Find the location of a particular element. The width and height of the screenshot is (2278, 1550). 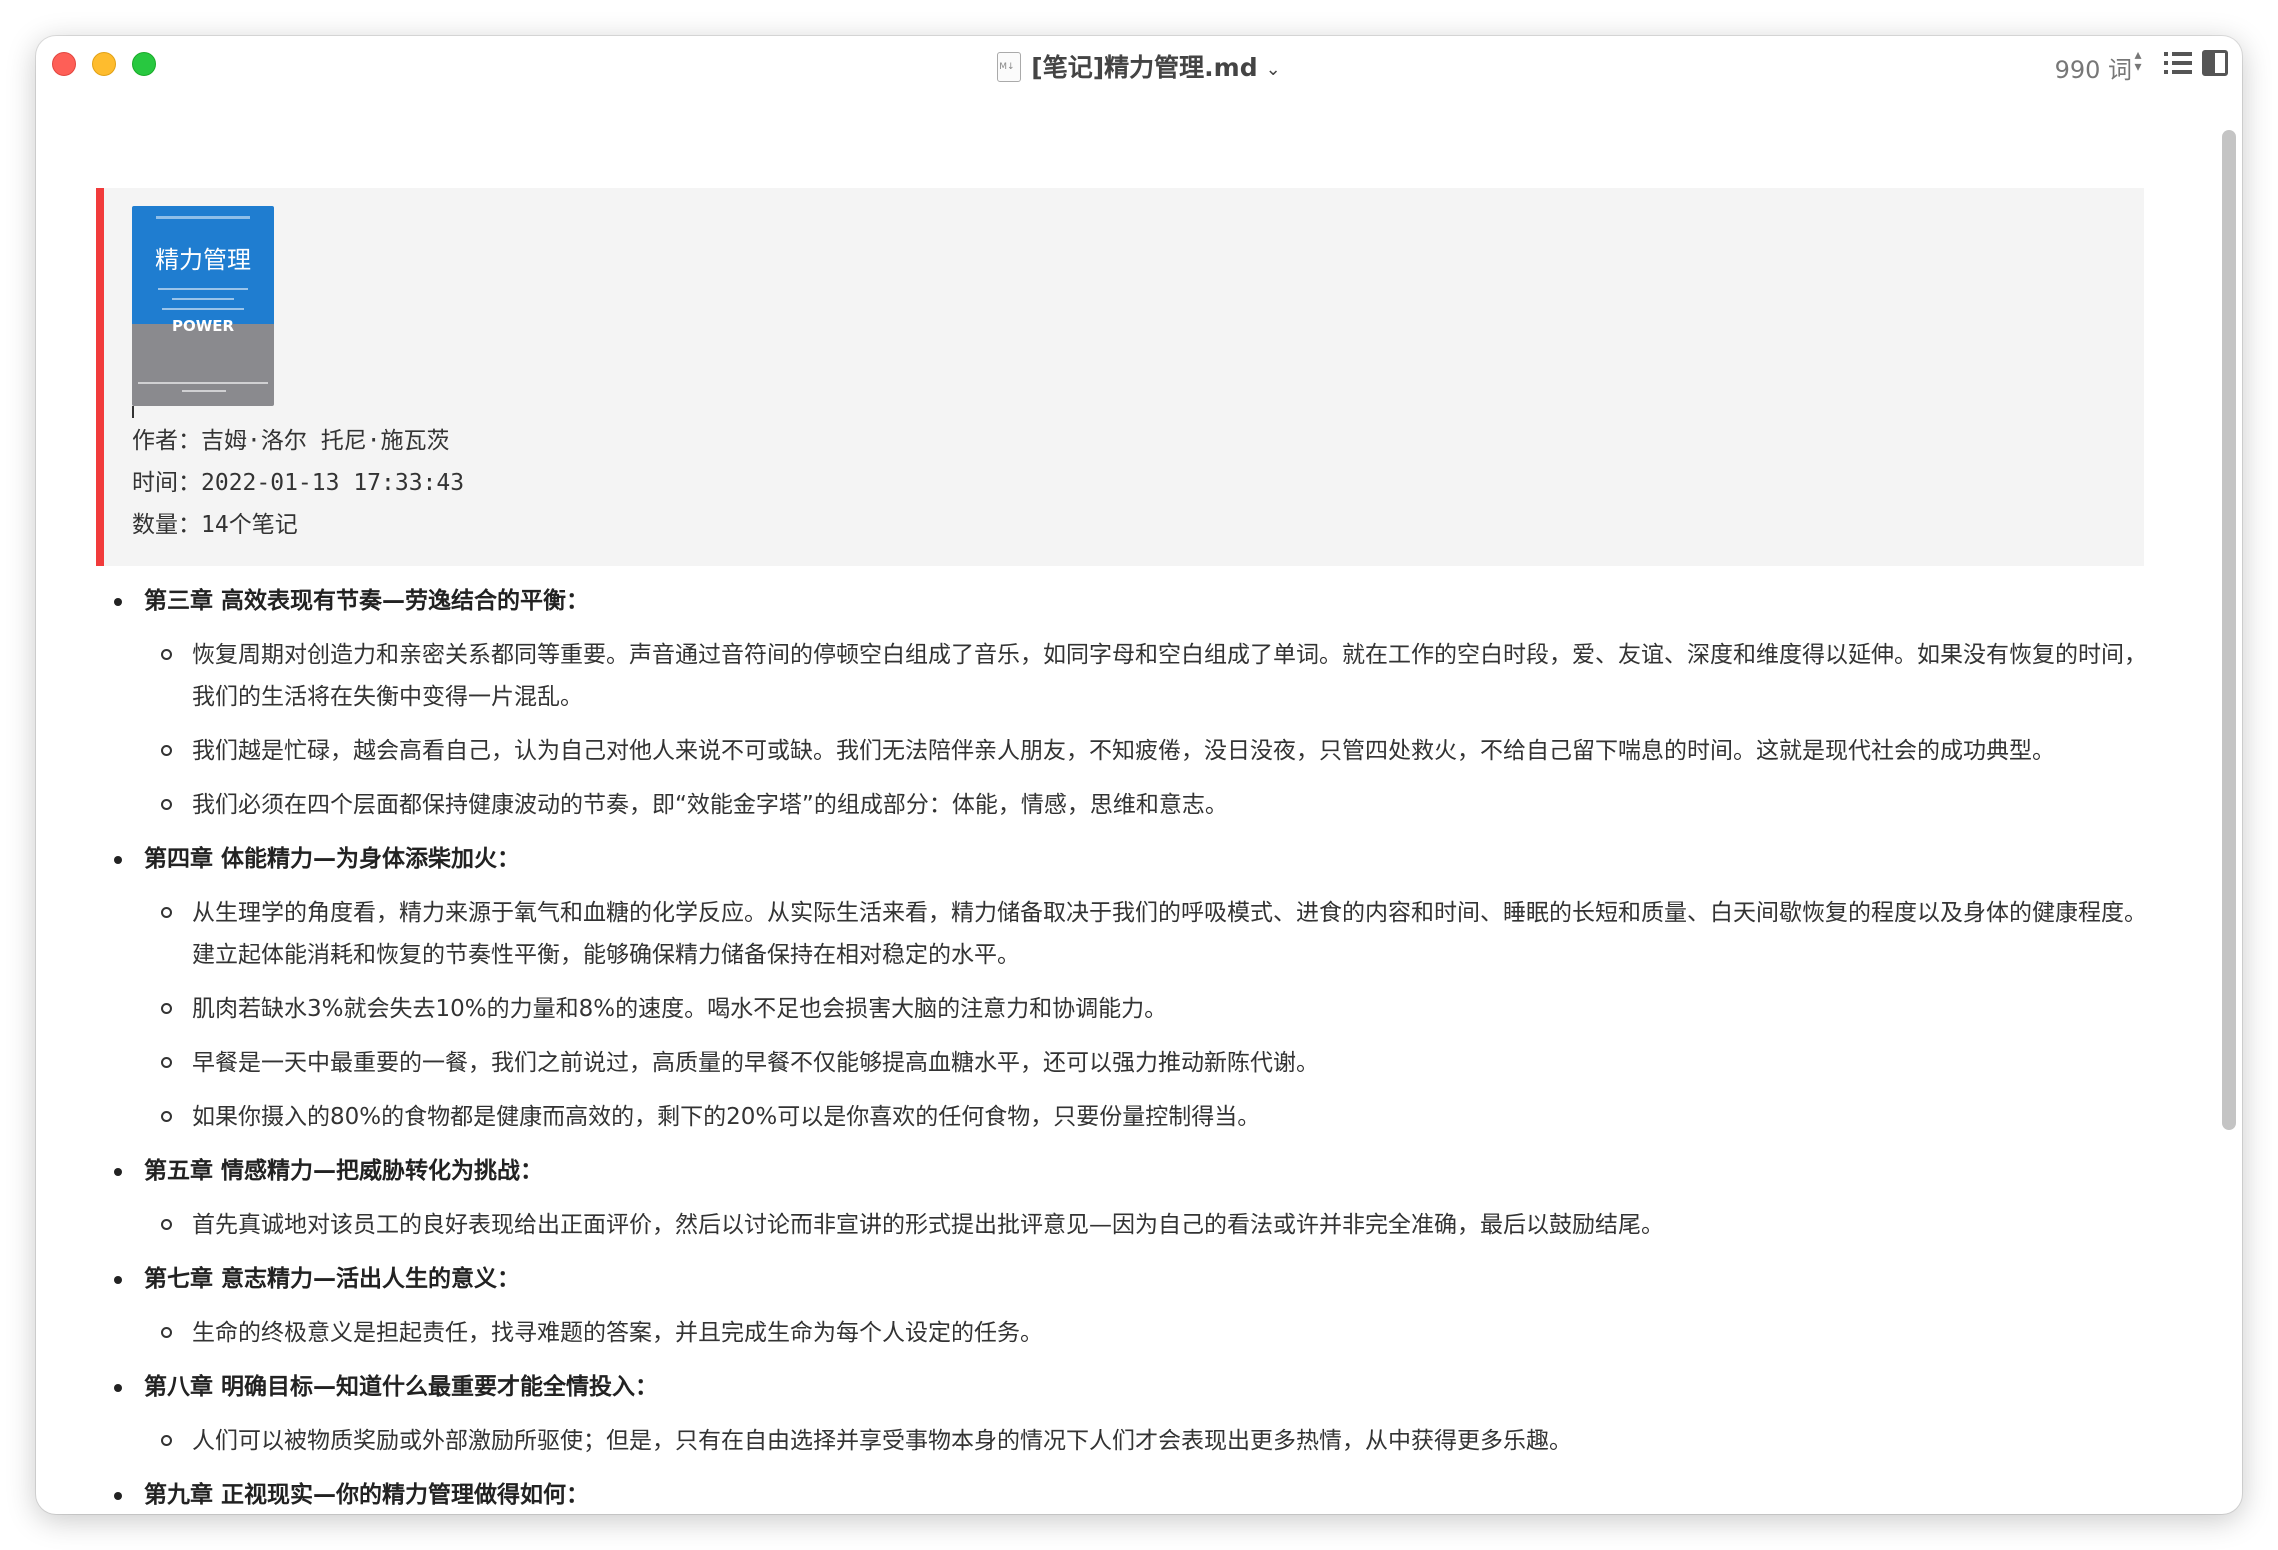

vertical-scrollbar is located at coordinates (2229, 798).